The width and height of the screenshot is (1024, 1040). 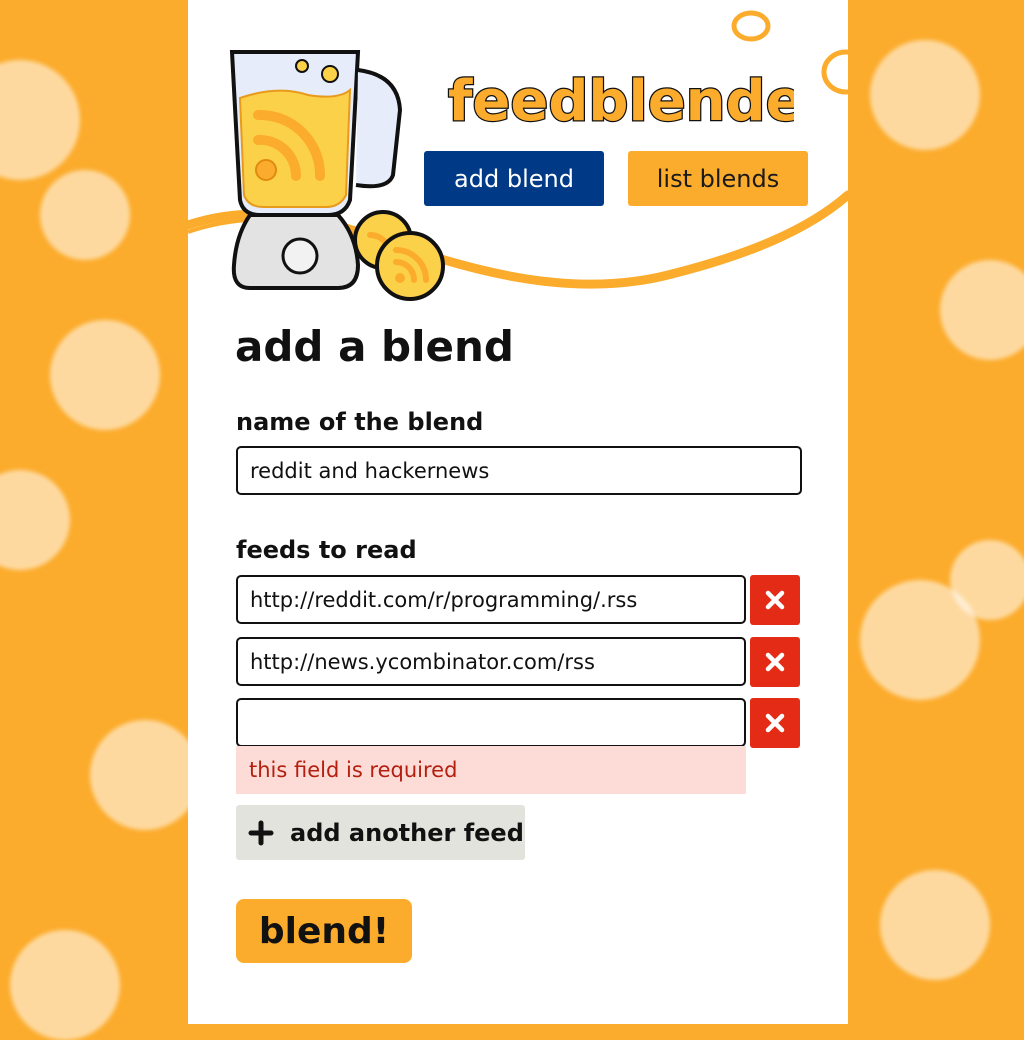 What do you see at coordinates (407, 832) in the screenshot?
I see `add-feed-label: add another feed` at bounding box center [407, 832].